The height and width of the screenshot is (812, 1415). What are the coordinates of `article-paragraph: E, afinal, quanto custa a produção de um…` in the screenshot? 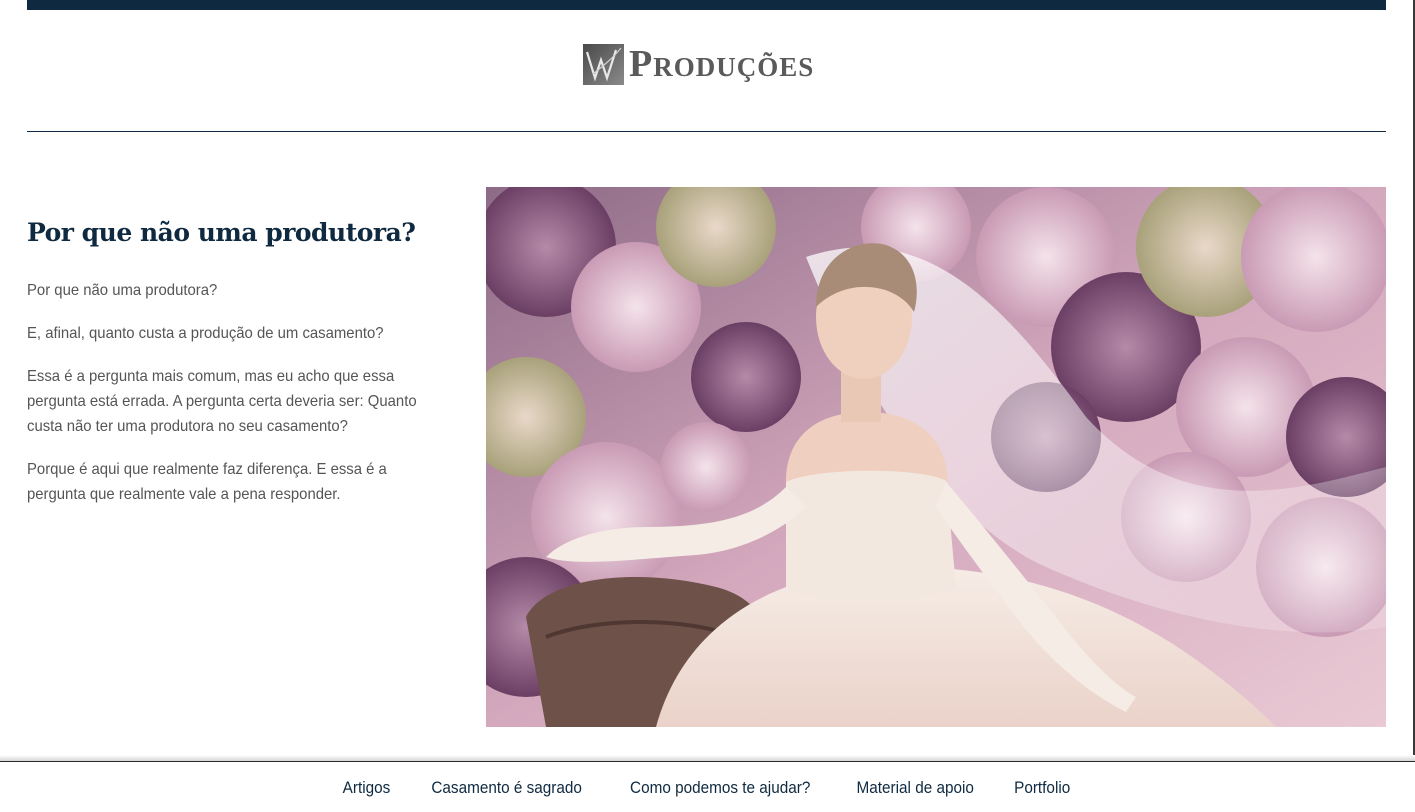 It's located at (205, 333).